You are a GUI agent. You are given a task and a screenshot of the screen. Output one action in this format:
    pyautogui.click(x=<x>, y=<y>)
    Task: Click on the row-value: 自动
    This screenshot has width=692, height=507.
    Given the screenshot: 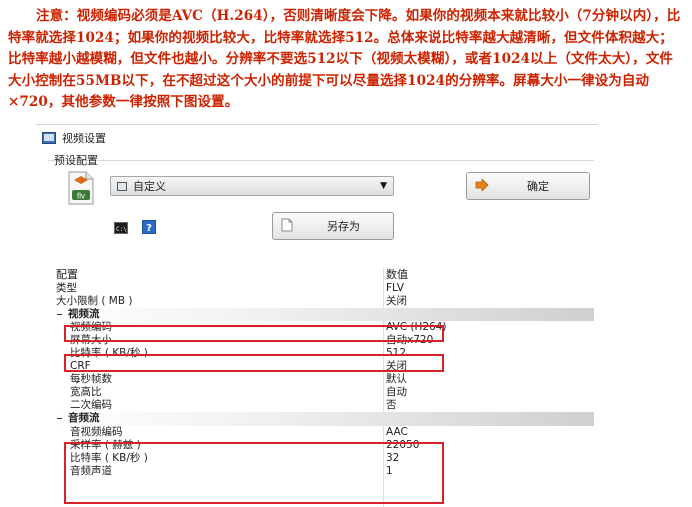 What is the action you would take?
    pyautogui.click(x=396, y=392)
    